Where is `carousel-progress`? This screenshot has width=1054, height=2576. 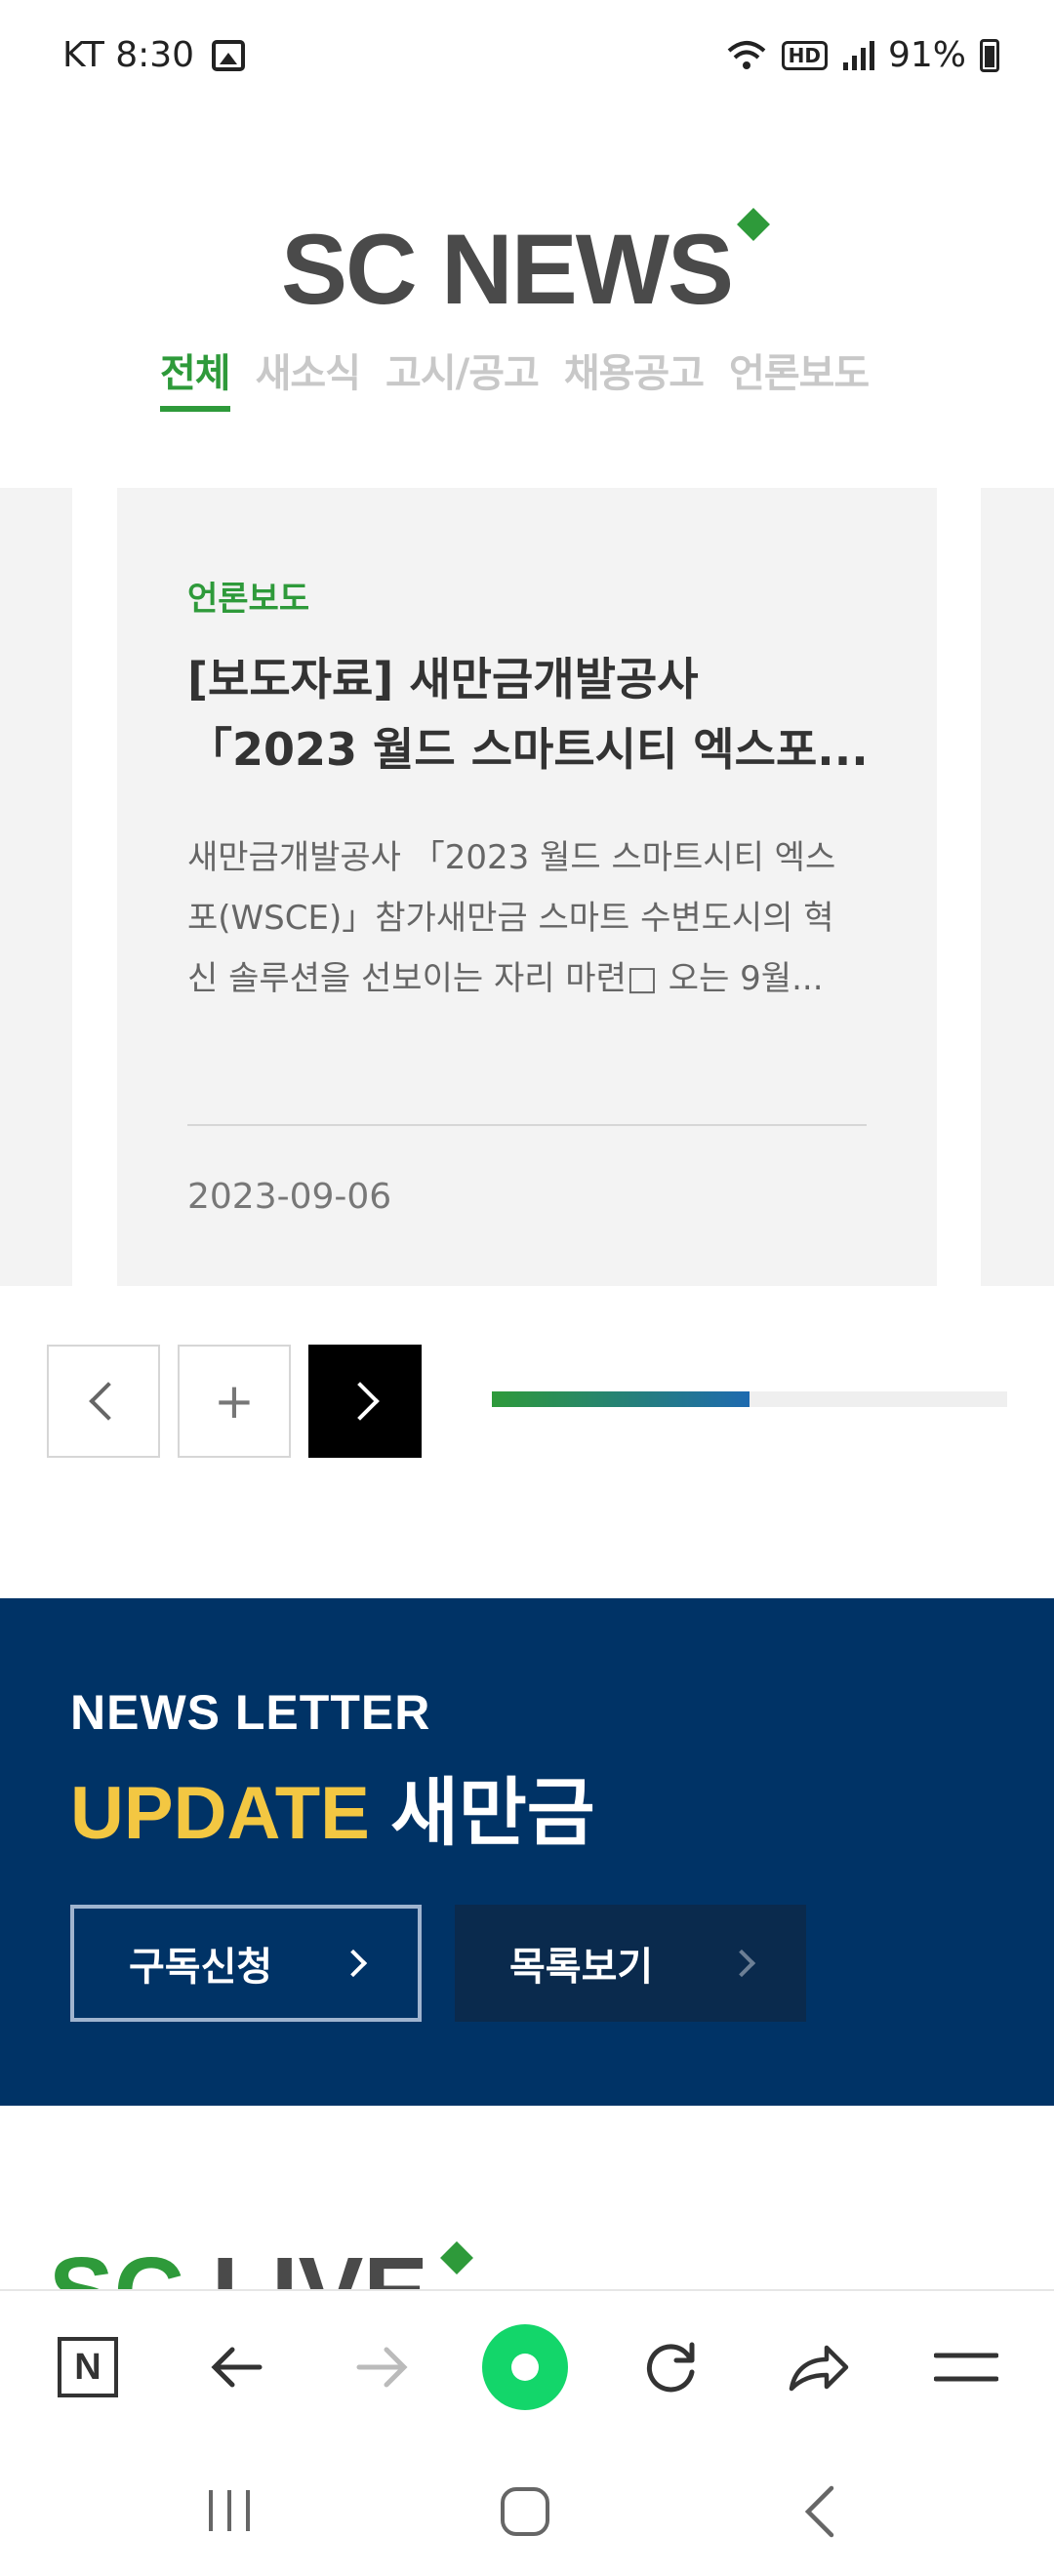 carousel-progress is located at coordinates (749, 1399).